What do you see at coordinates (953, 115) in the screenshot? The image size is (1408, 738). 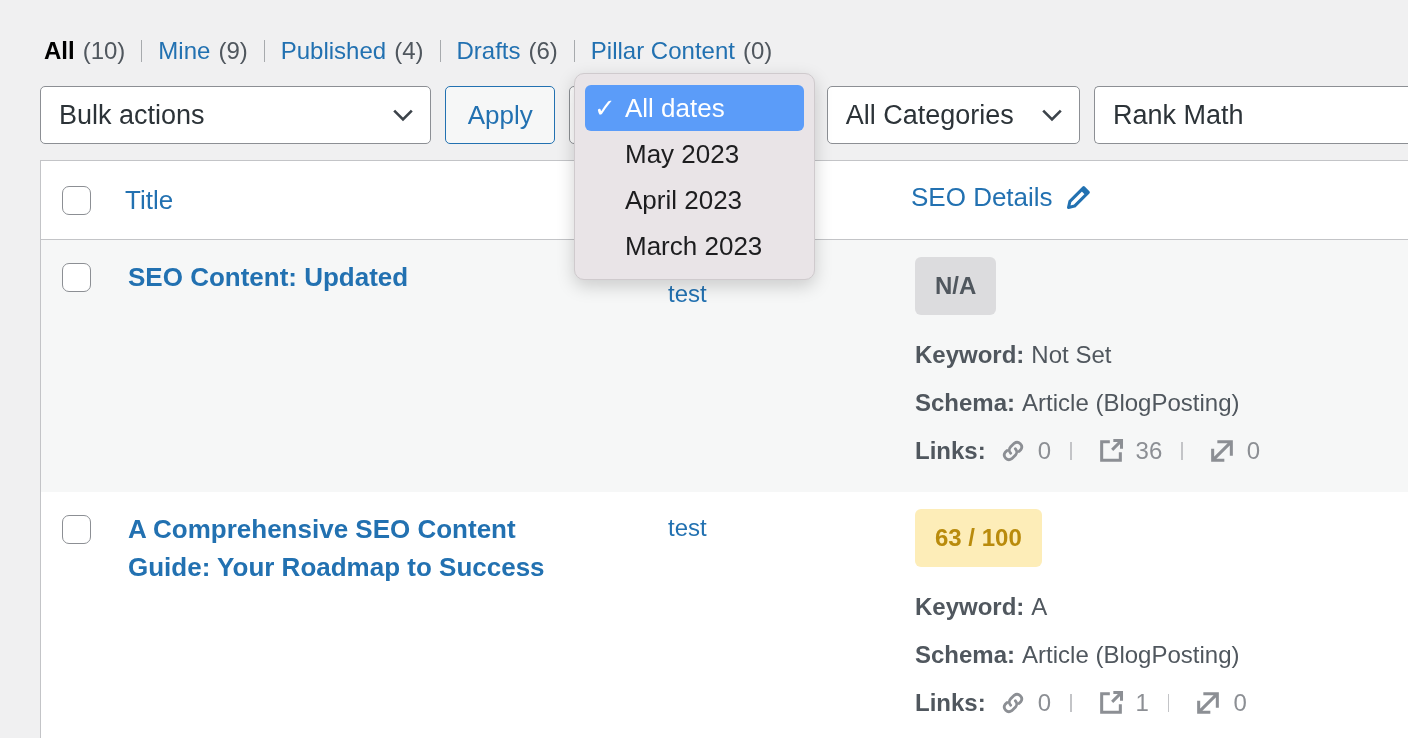 I see `categories-select: All Categories` at bounding box center [953, 115].